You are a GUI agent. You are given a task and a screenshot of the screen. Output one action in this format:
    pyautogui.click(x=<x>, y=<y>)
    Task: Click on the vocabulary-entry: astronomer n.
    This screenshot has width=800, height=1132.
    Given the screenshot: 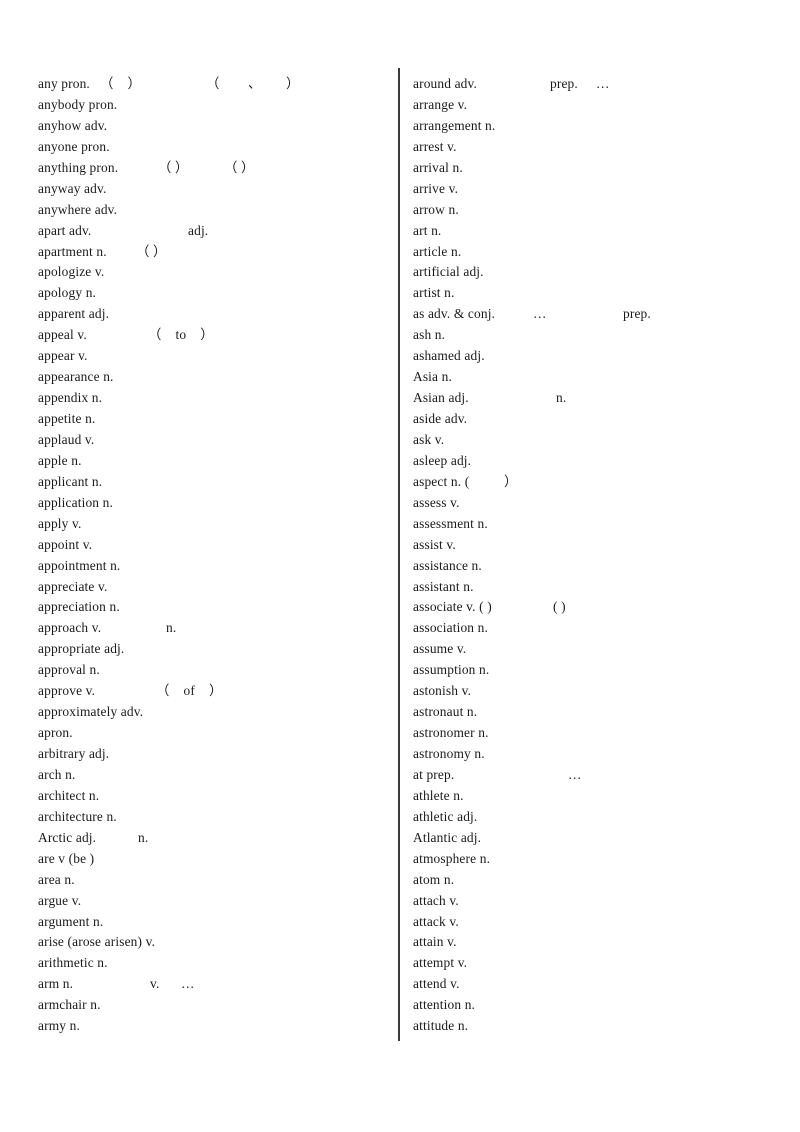 What is the action you would take?
    pyautogui.click(x=599, y=733)
    